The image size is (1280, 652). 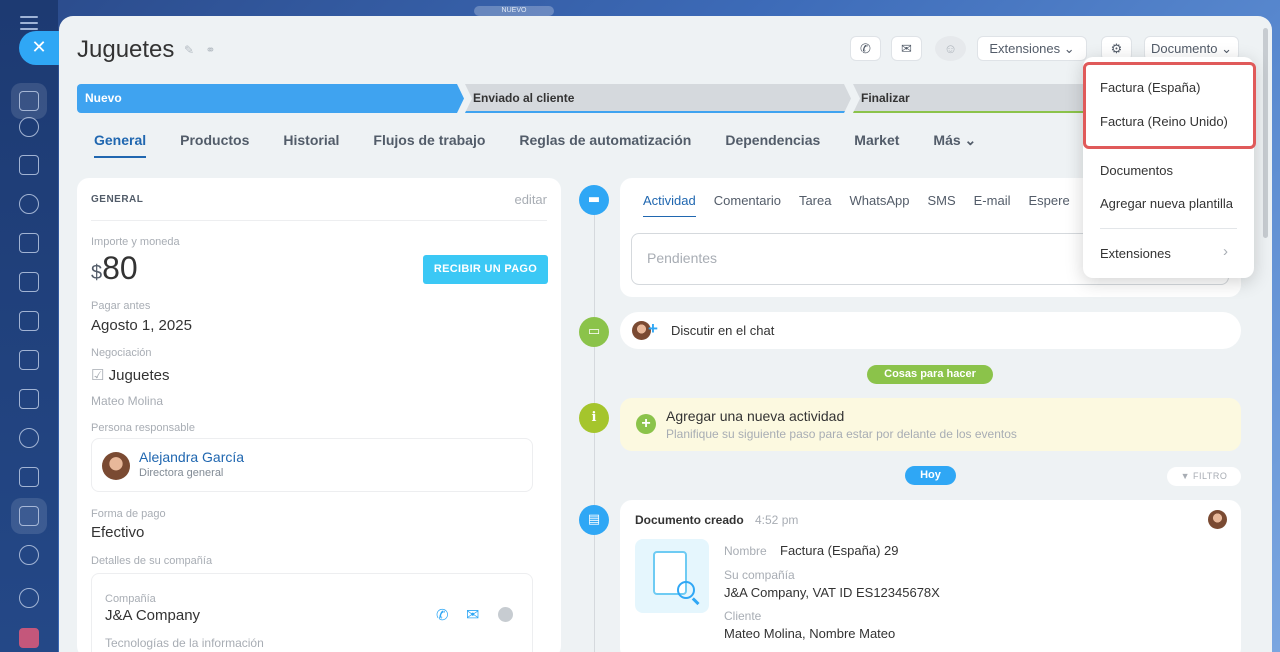 What do you see at coordinates (689, 520) in the screenshot?
I see `doc-title: Documento creado` at bounding box center [689, 520].